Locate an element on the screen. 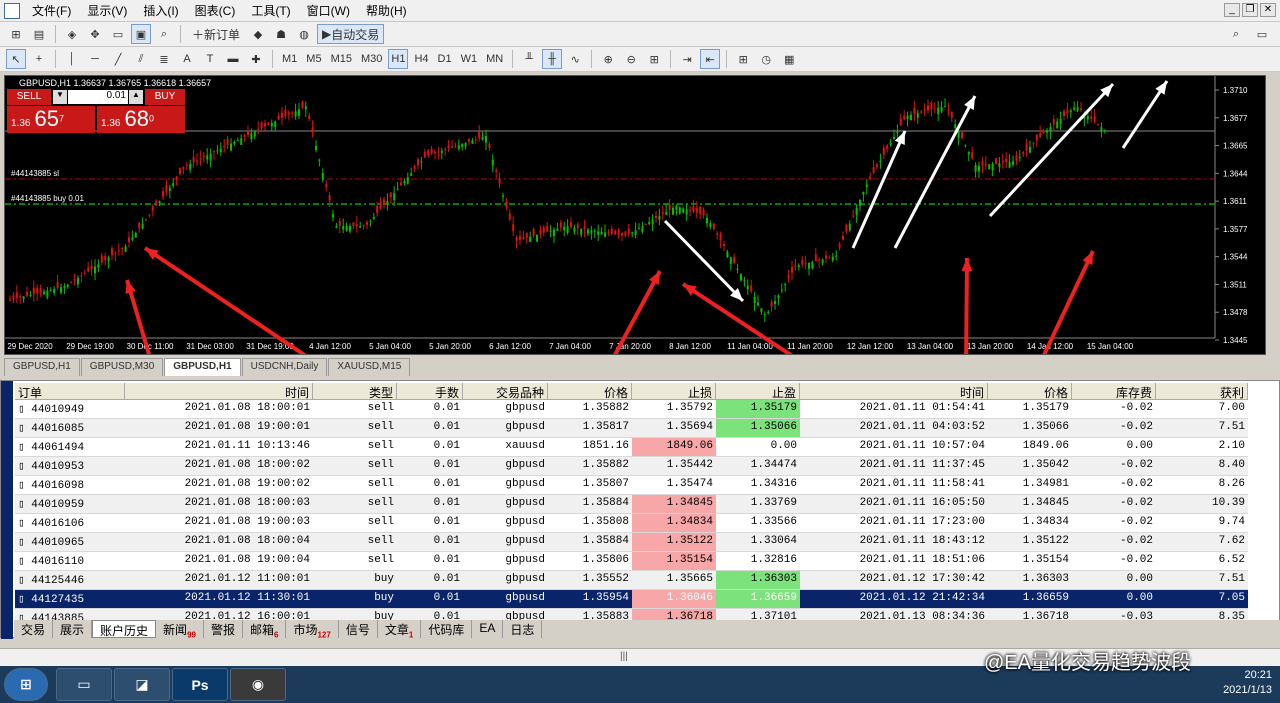 This screenshot has height=703, width=1280. menu-charts: 图表(C) is located at coordinates (215, 10).